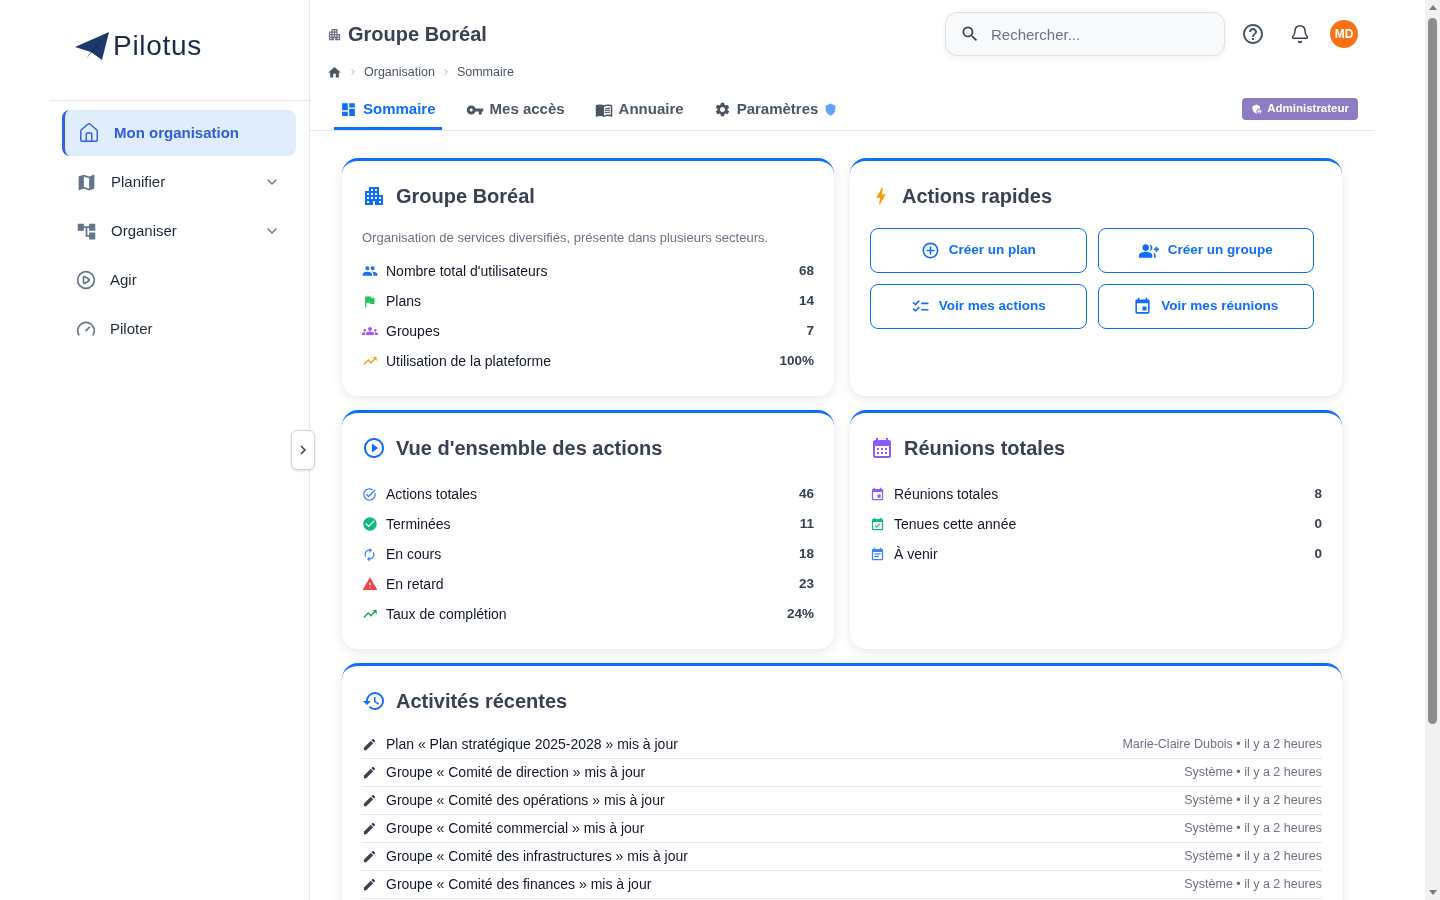 The image size is (1440, 900). I want to click on sidebar-nav-item: Piloter, so click(179, 329).